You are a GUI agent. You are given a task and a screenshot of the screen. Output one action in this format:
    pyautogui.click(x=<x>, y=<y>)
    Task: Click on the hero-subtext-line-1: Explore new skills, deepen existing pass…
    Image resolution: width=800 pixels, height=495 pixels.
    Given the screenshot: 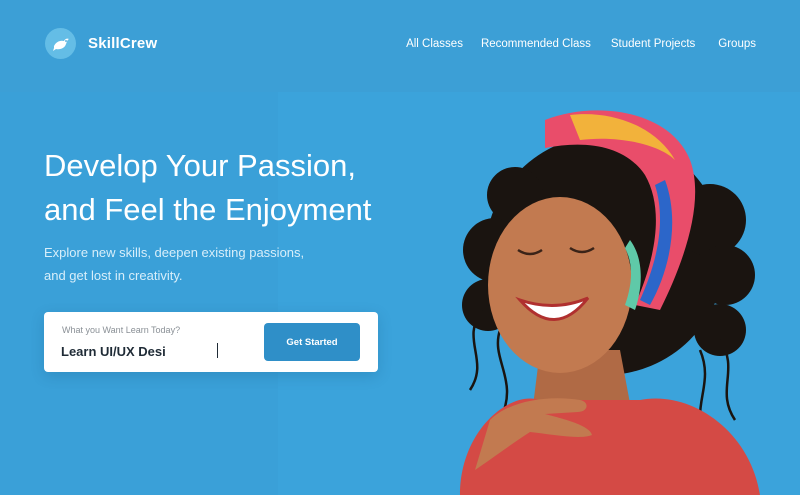 What is the action you would take?
    pyautogui.click(x=174, y=252)
    